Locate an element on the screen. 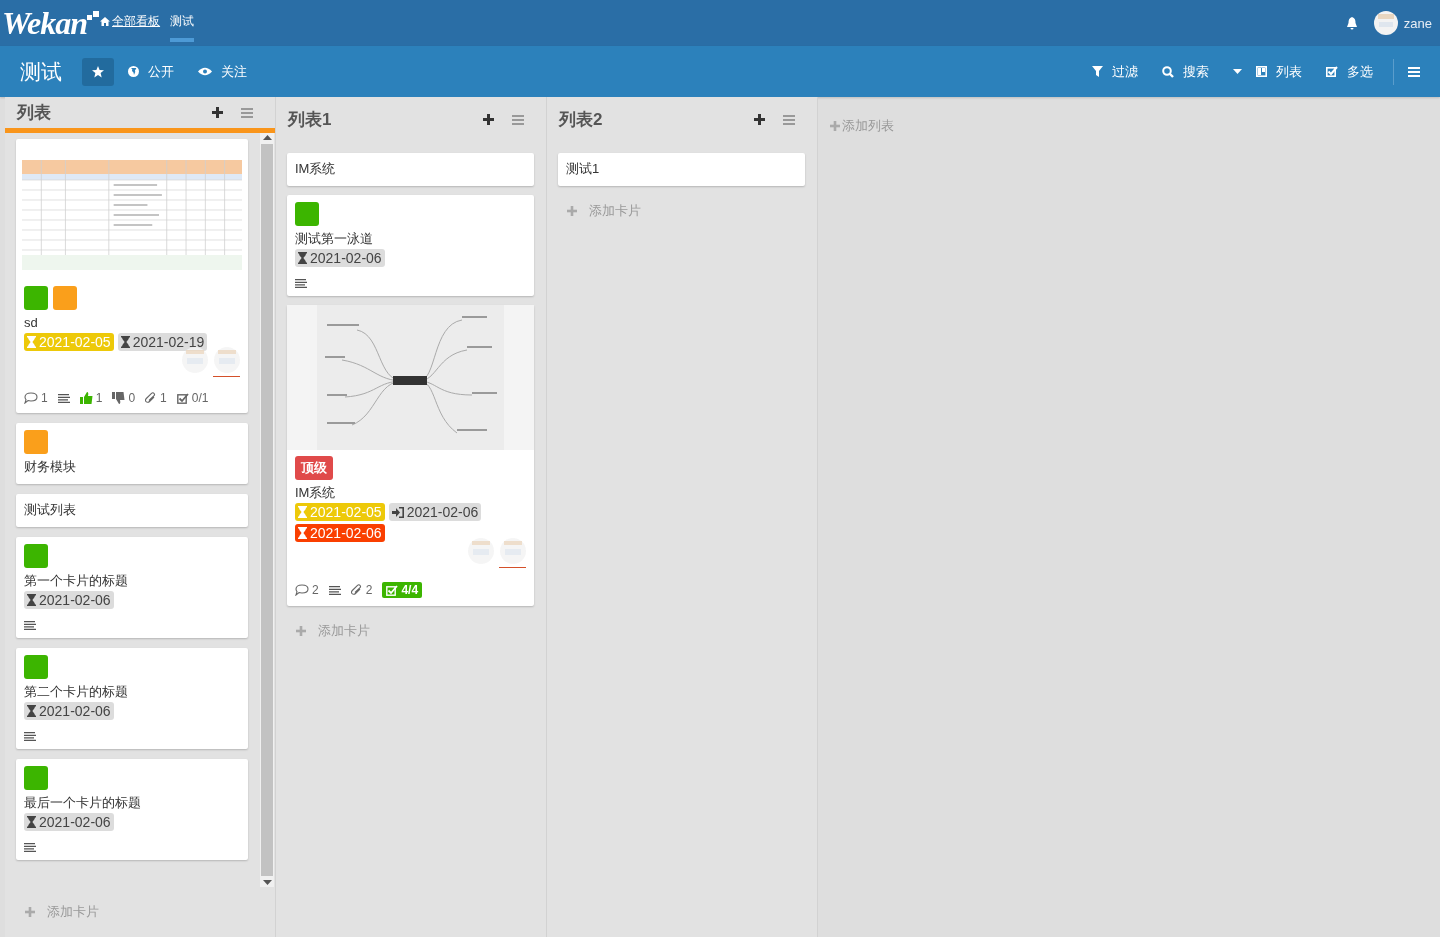  like-count: 1 is located at coordinates (91, 398).